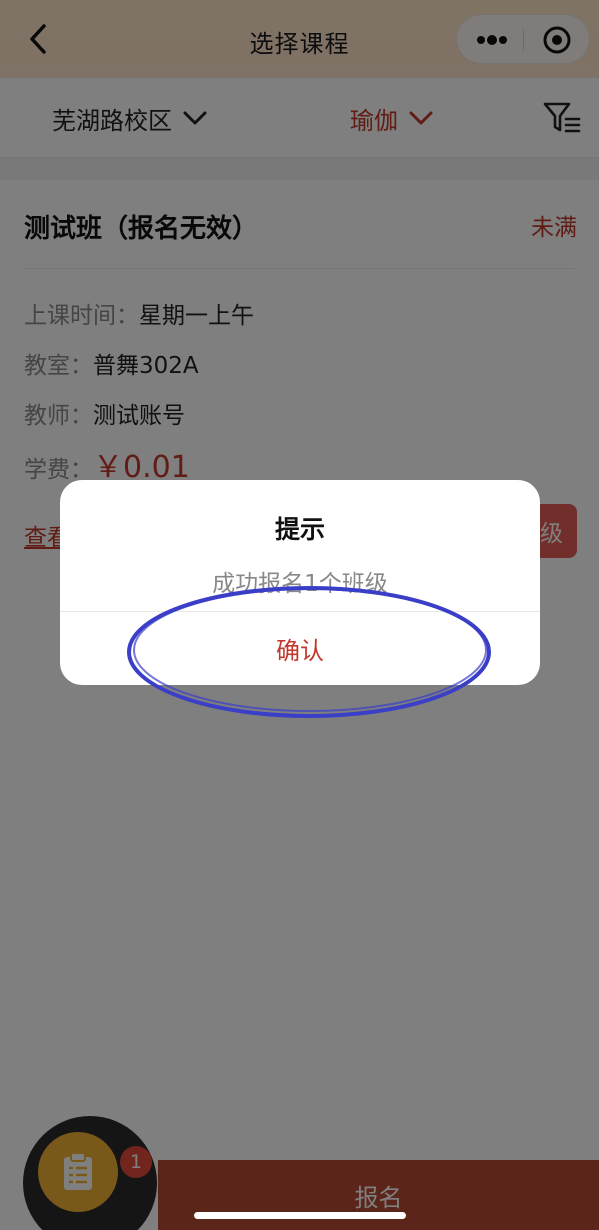 This screenshot has width=599, height=1230. Describe the element at coordinates (300, 648) in the screenshot. I see `confirm-button: 确认` at that location.